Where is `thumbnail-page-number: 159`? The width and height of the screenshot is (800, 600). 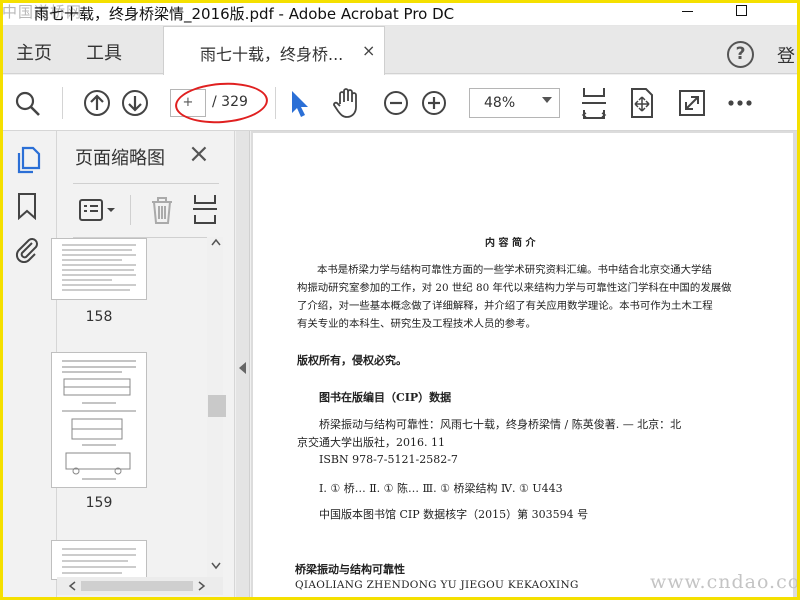
thumbnail-page-number: 159 is located at coordinates (99, 503).